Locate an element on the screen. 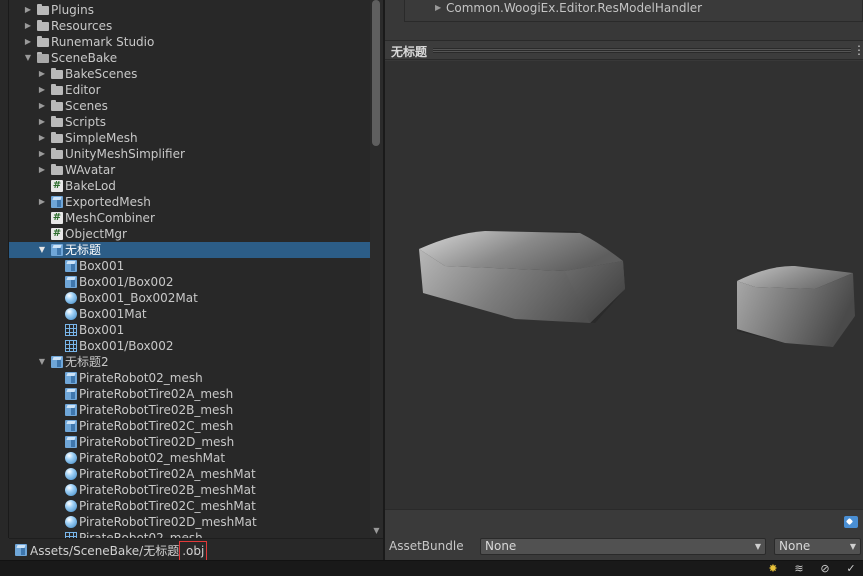 This screenshot has height=576, width=863. label-tag-icon is located at coordinates (851, 522).